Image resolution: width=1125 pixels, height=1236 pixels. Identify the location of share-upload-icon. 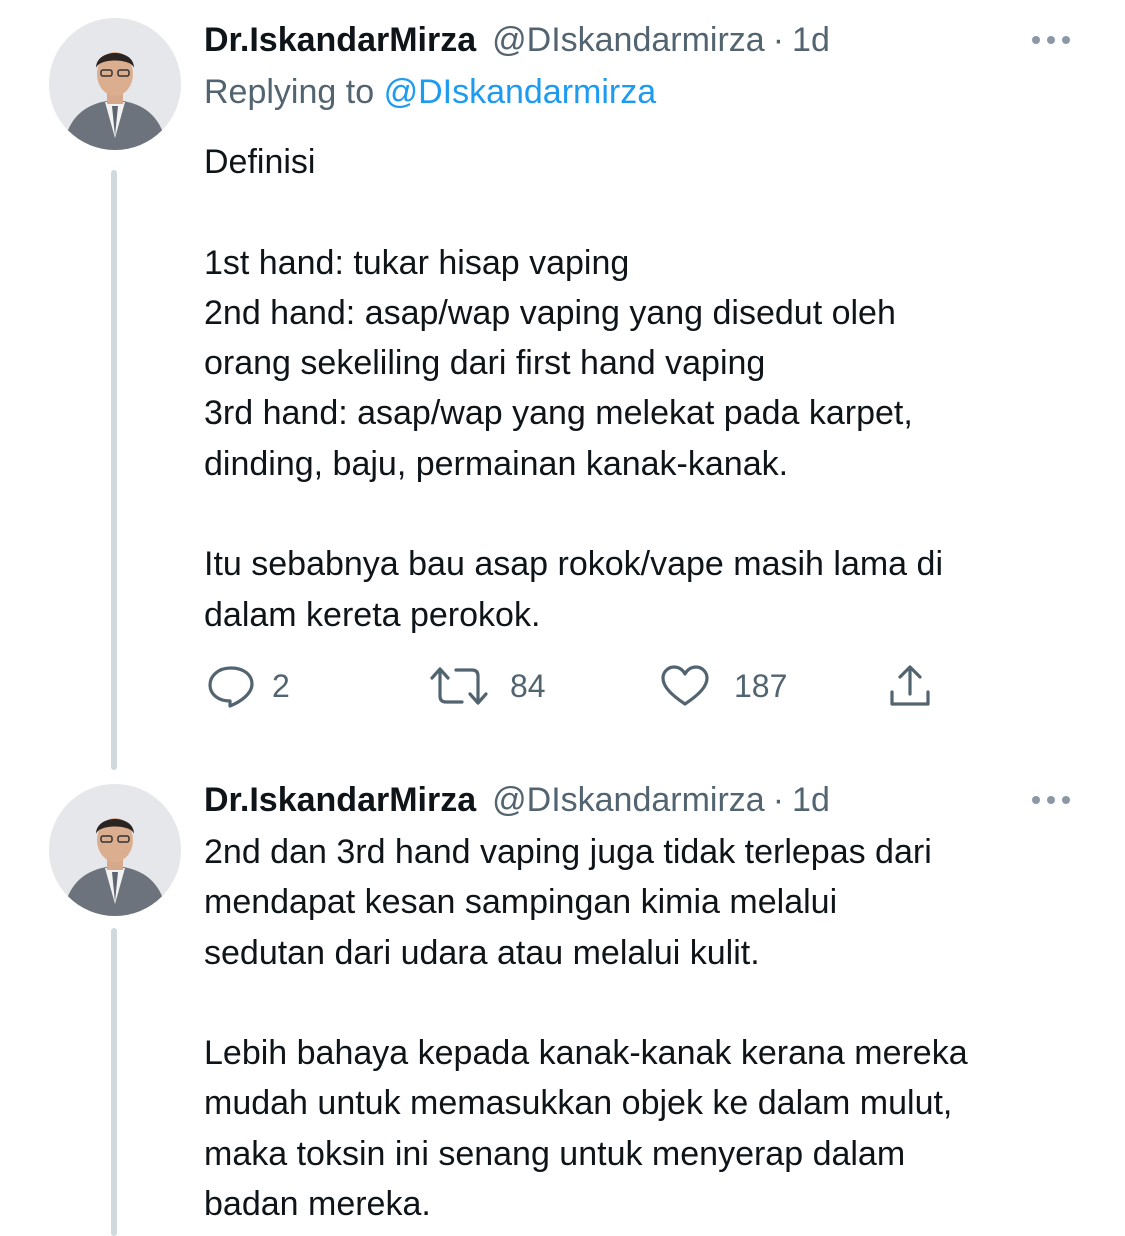
(910, 685).